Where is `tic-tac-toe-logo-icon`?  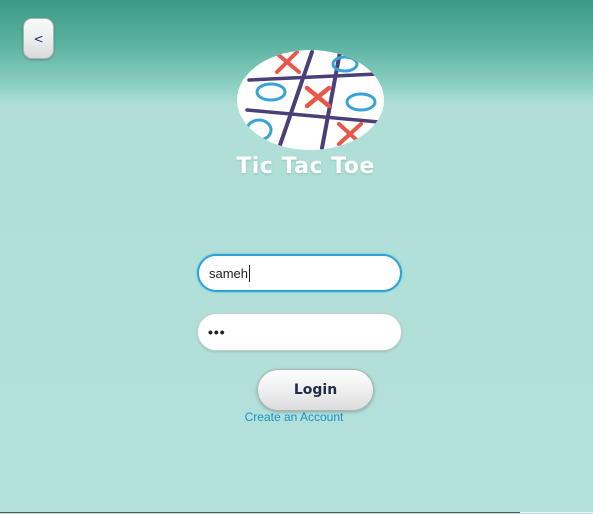
tic-tac-toe-logo-icon is located at coordinates (310, 100).